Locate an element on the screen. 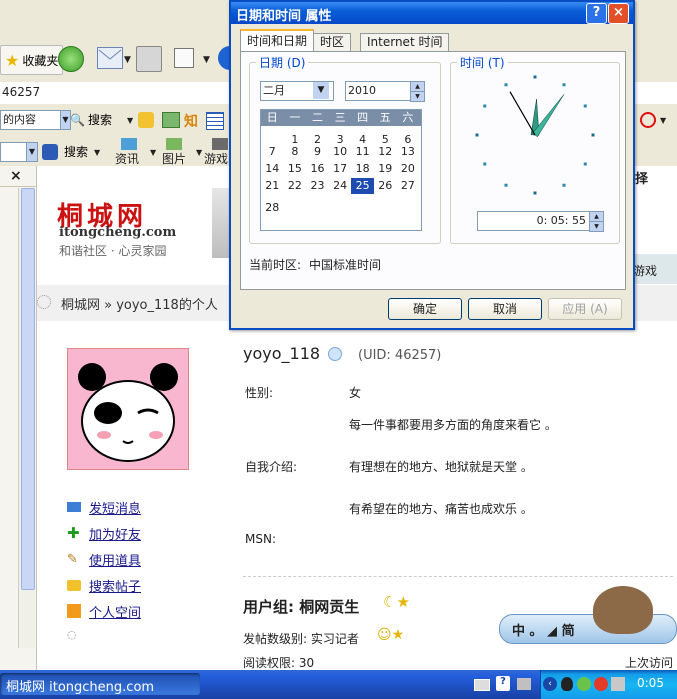  panel-close-icon: × is located at coordinates (16, 176).